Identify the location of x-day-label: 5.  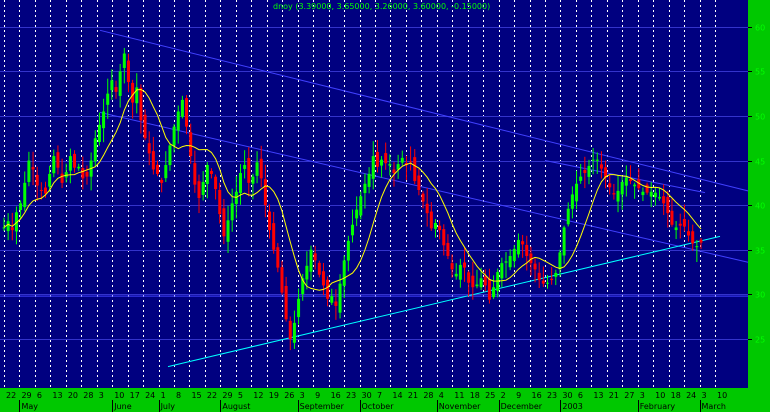
(240, 395).